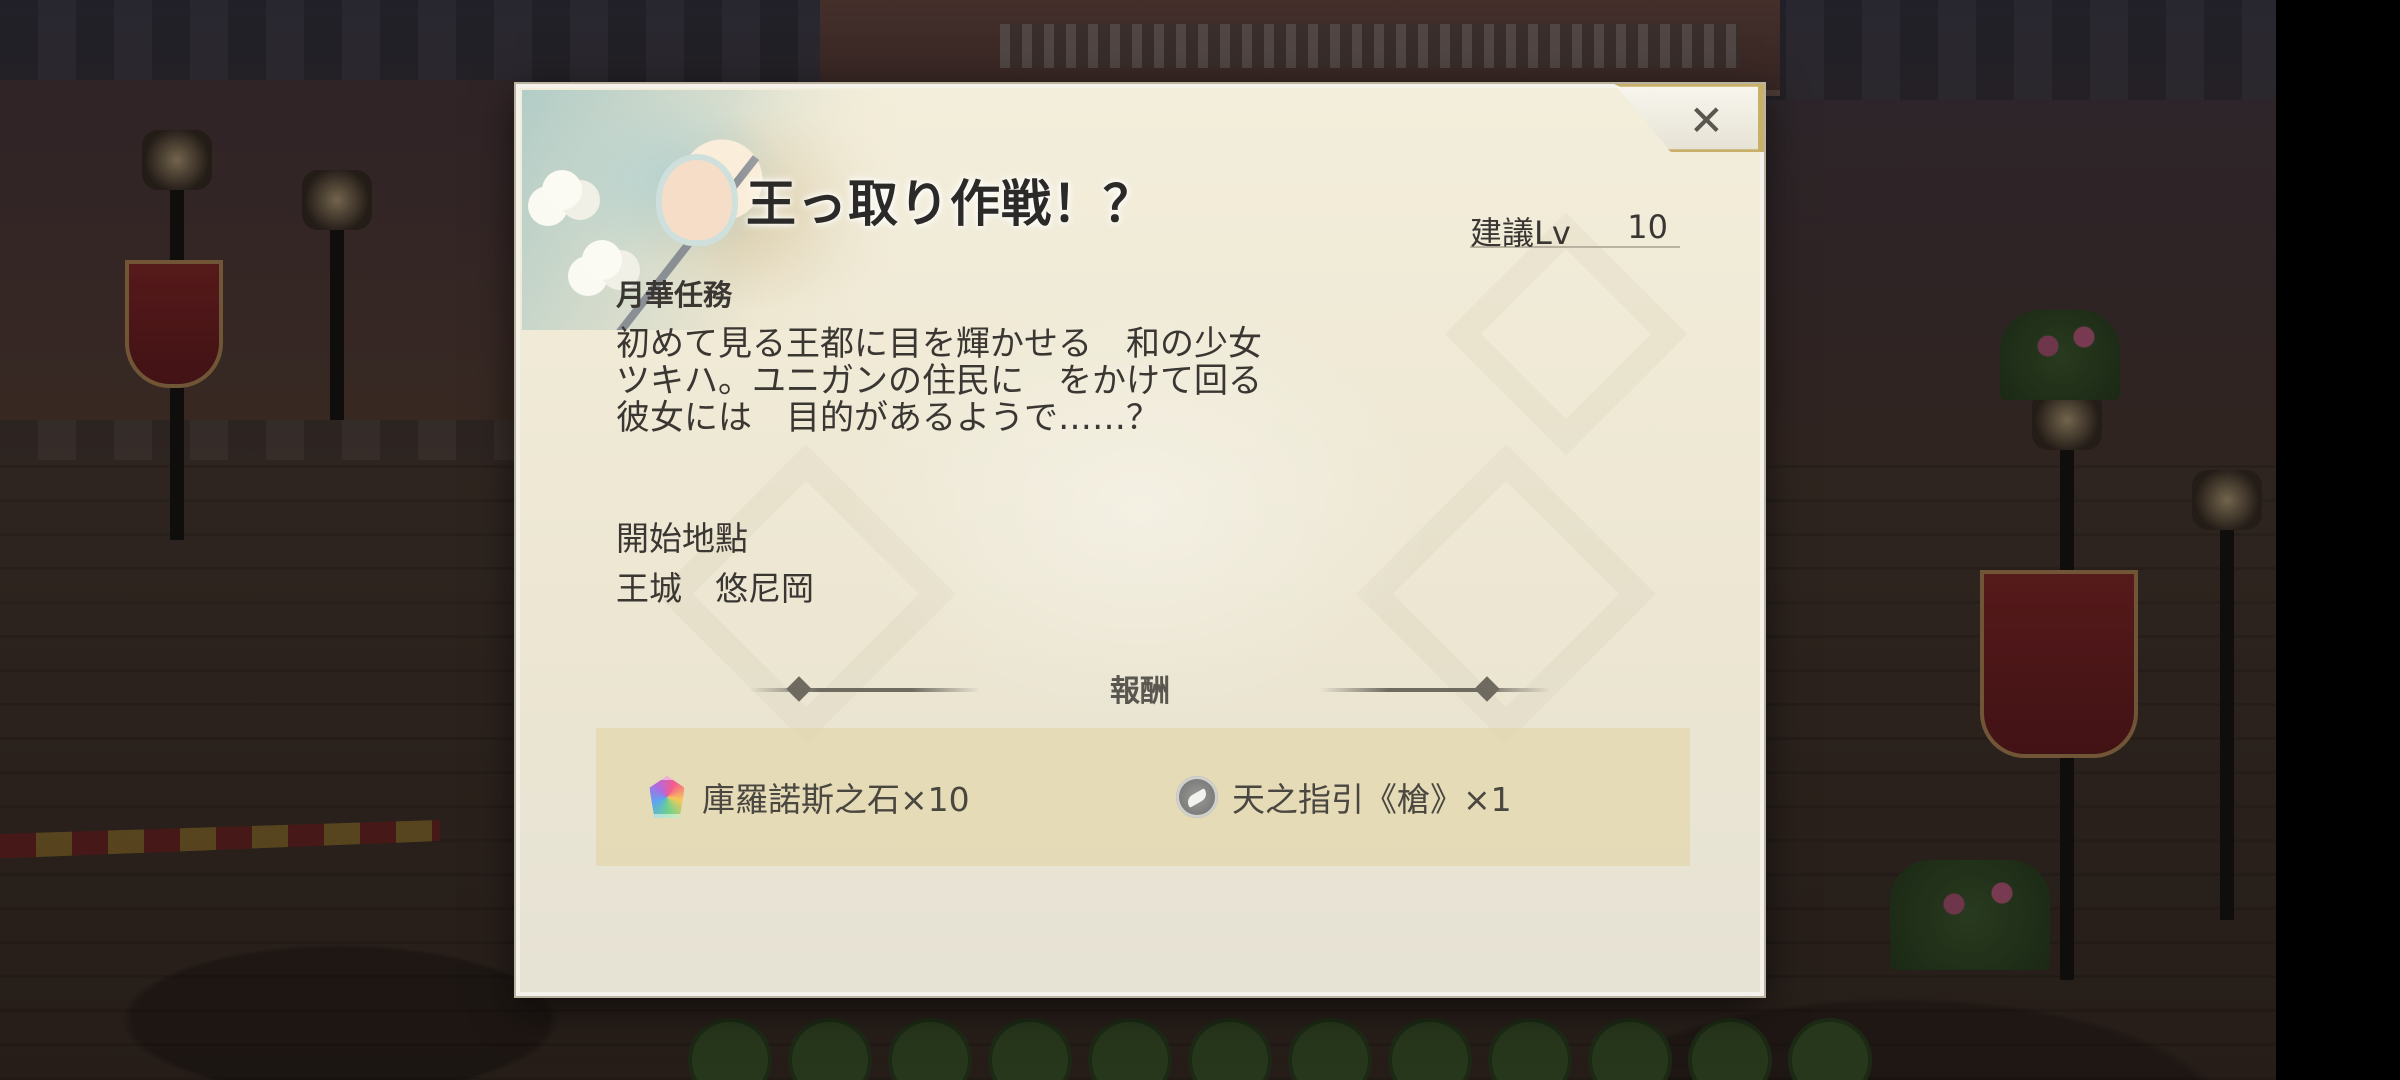  Describe the element at coordinates (674, 295) in the screenshot. I see `quest-category: 月華任務` at that location.